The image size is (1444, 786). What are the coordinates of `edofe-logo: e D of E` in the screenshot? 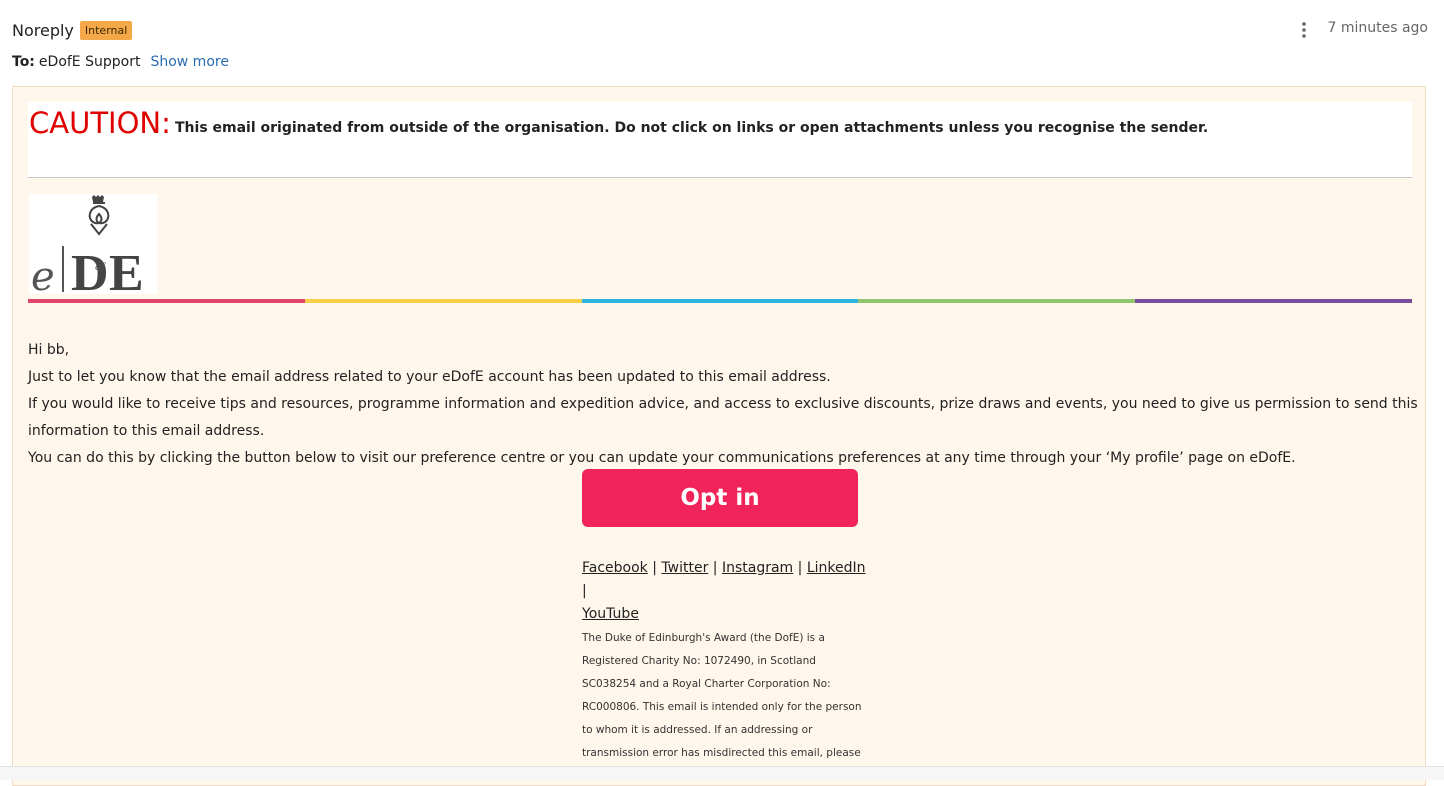 It's located at (93, 248).